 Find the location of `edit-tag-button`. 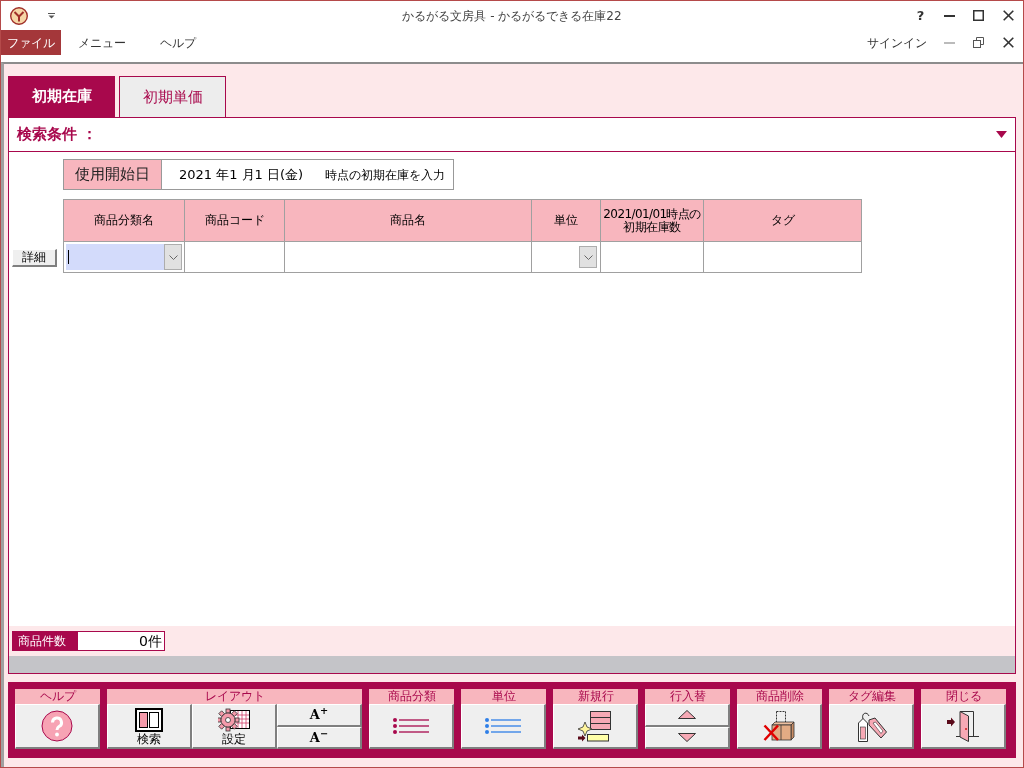

edit-tag-button is located at coordinates (871, 726).